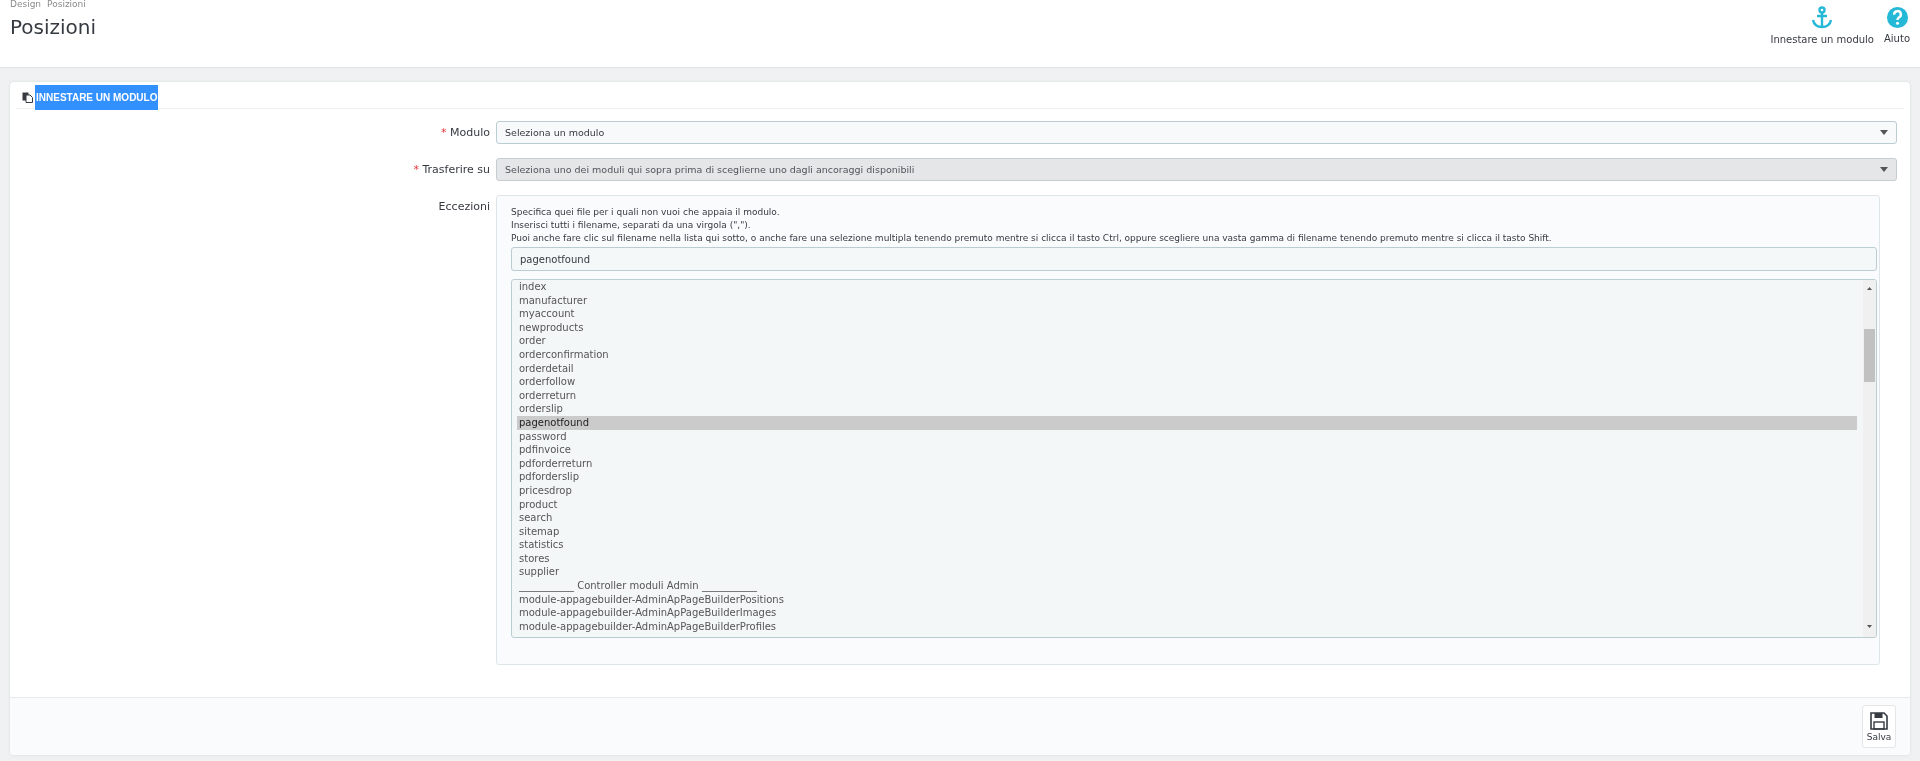  I want to click on list-item: pdforderreturn, so click(1187, 463).